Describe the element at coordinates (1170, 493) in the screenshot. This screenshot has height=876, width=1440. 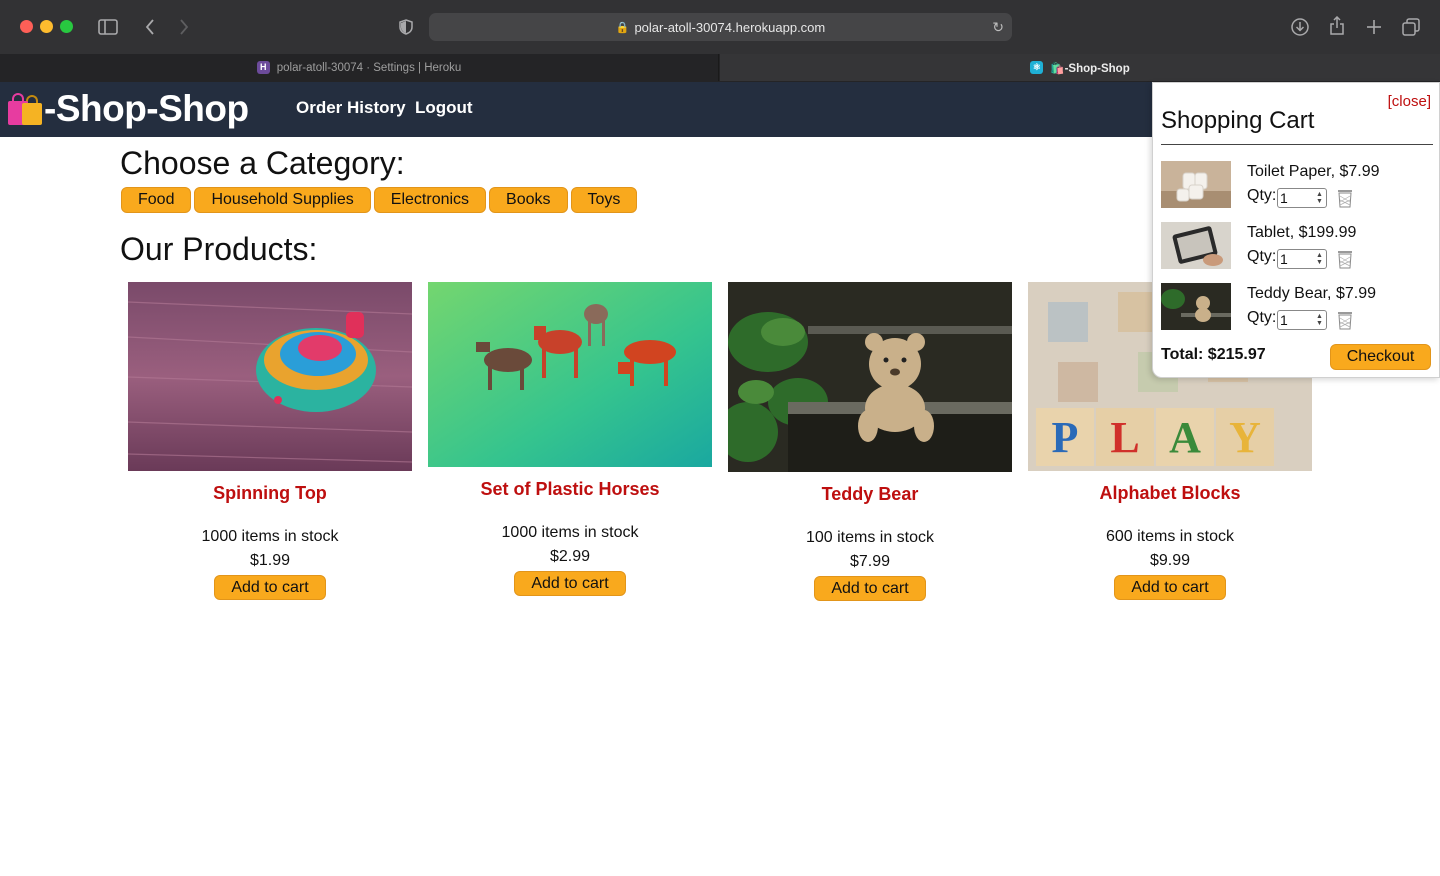
I see `product-name: Alphabet Blocks` at that location.